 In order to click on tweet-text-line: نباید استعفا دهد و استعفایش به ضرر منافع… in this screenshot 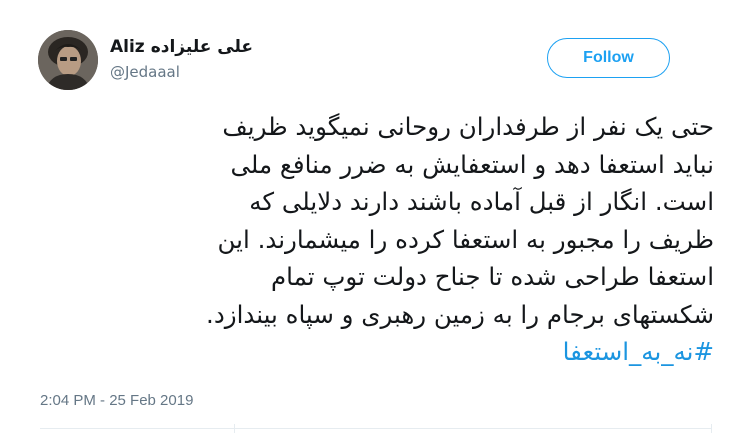, I will do `click(472, 164)`.